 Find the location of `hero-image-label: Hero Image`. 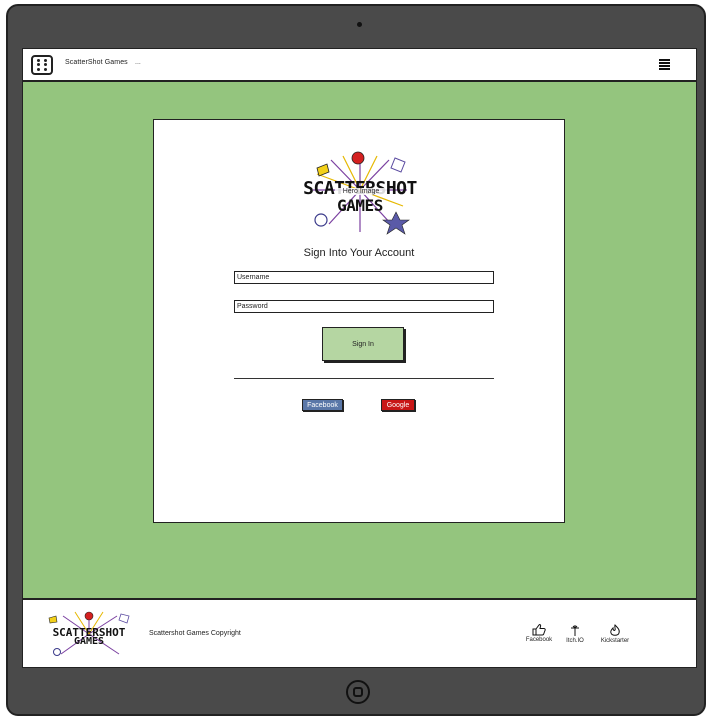

hero-image-label: Hero Image is located at coordinates (361, 191).